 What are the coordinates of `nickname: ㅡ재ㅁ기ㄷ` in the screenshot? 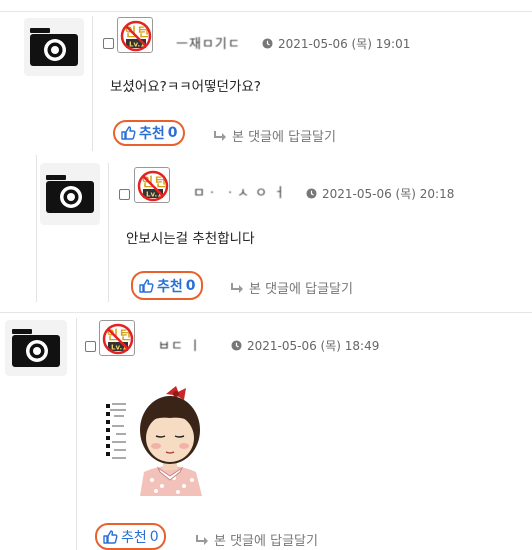 It's located at (208, 42).